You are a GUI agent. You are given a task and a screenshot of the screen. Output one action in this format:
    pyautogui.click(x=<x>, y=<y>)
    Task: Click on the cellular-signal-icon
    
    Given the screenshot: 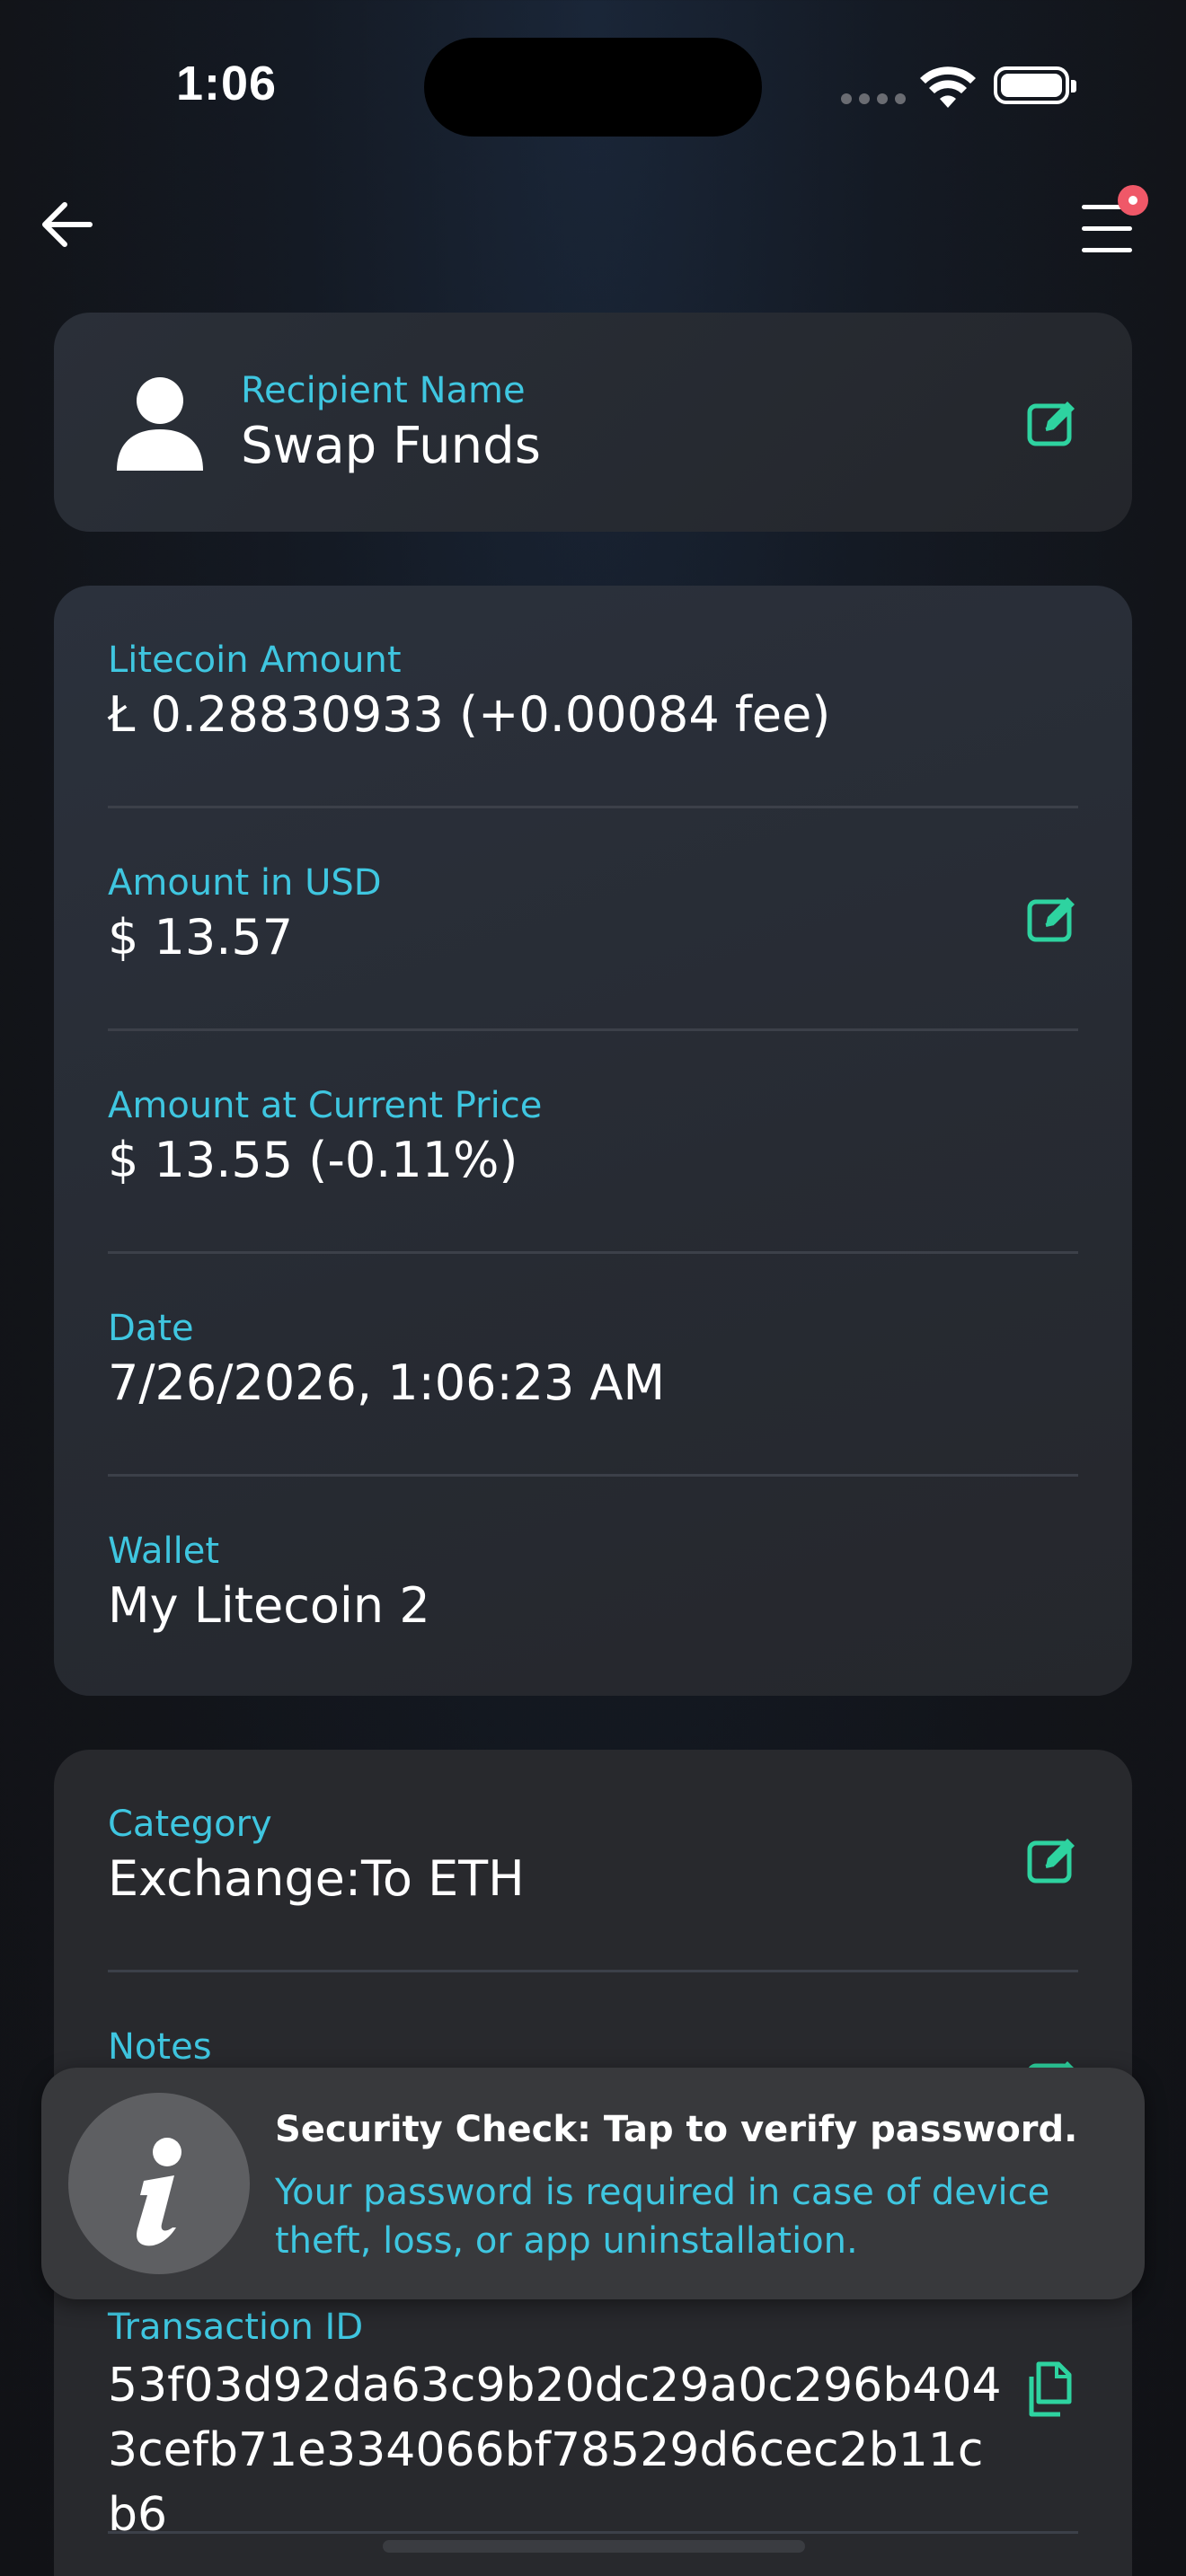 What is the action you would take?
    pyautogui.click(x=873, y=98)
    